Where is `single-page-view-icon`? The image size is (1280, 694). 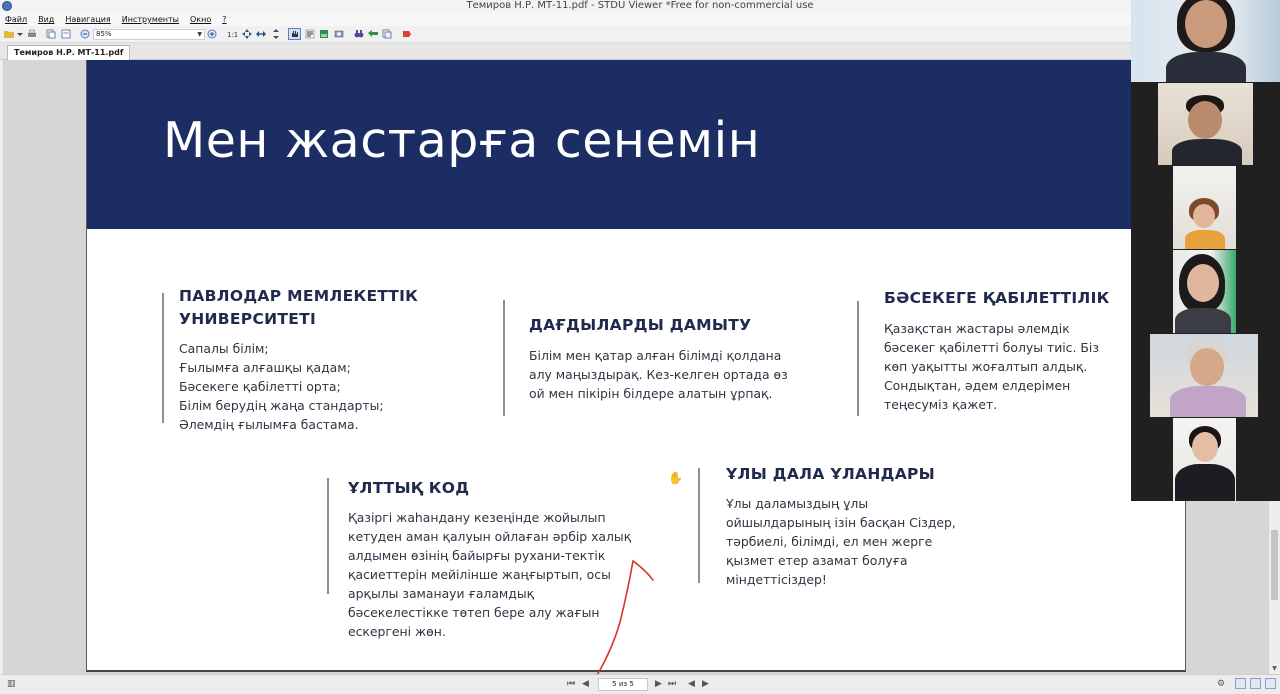
single-page-view-icon is located at coordinates (1240, 683).